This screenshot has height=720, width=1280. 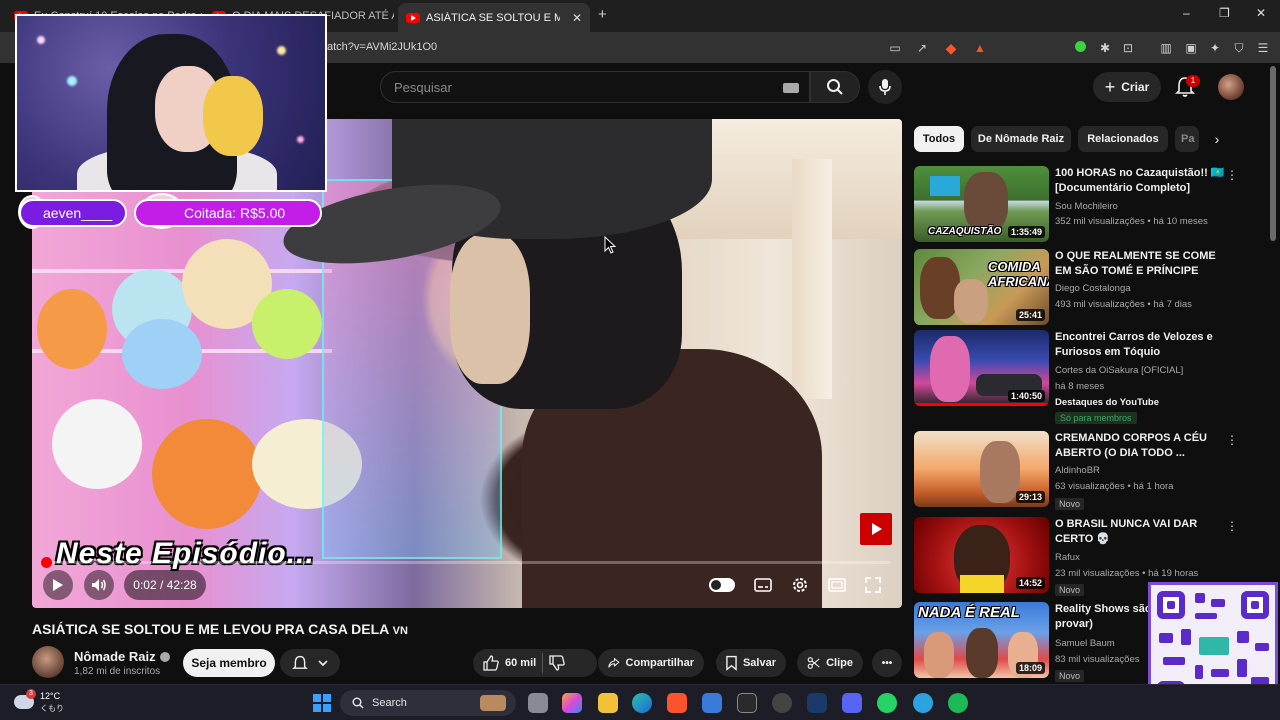 I want to click on video-thumbnail: CAZAQUISTÃO 1:35:49, so click(x=981, y=204).